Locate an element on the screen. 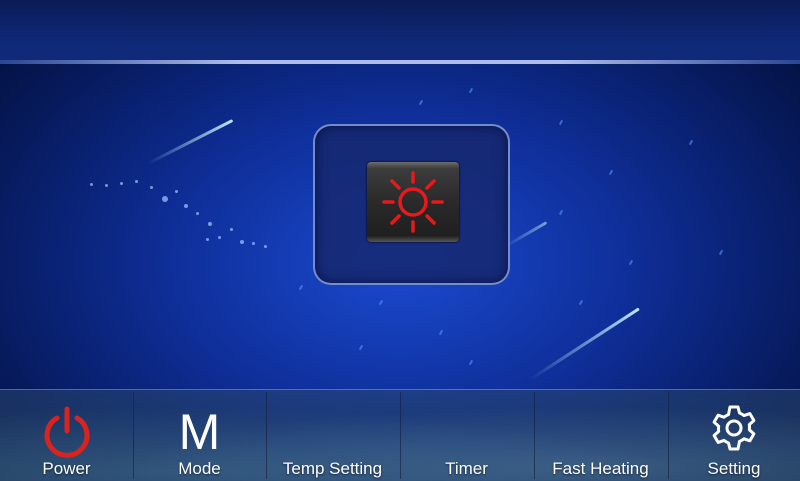 The image size is (800, 481). power-button: Power is located at coordinates (66, 435).